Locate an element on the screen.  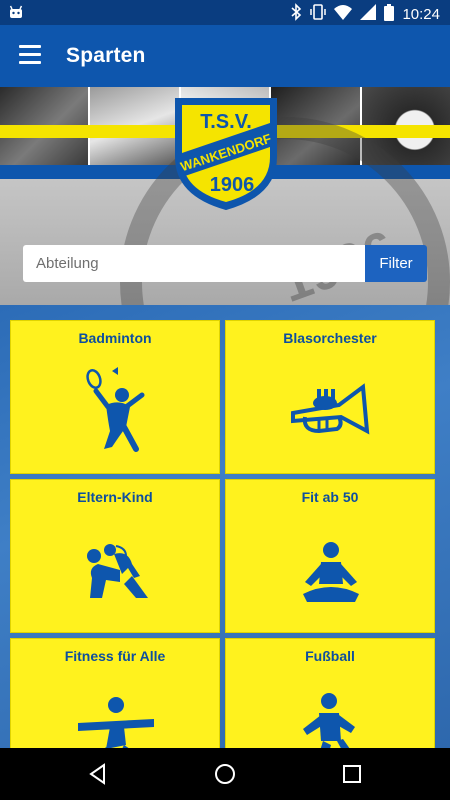
filter-bar: Filter is located at coordinates (225, 263).